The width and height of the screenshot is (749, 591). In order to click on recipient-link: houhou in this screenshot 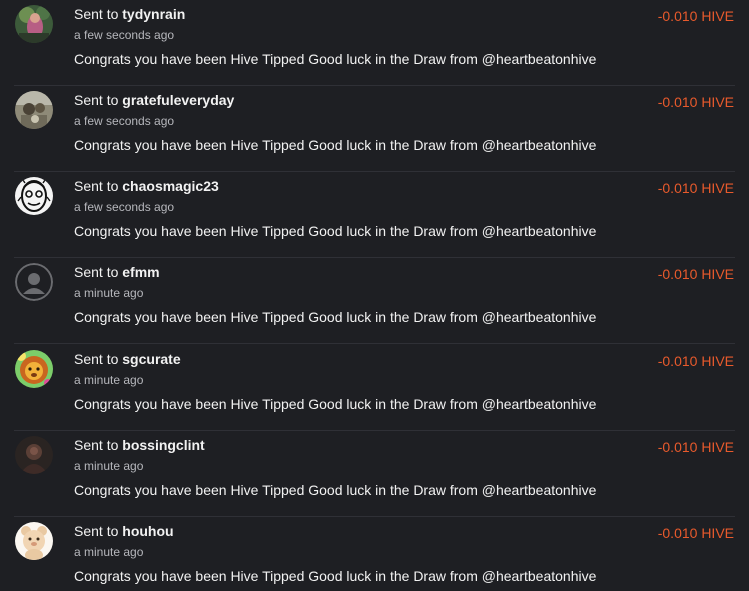, I will do `click(147, 531)`.